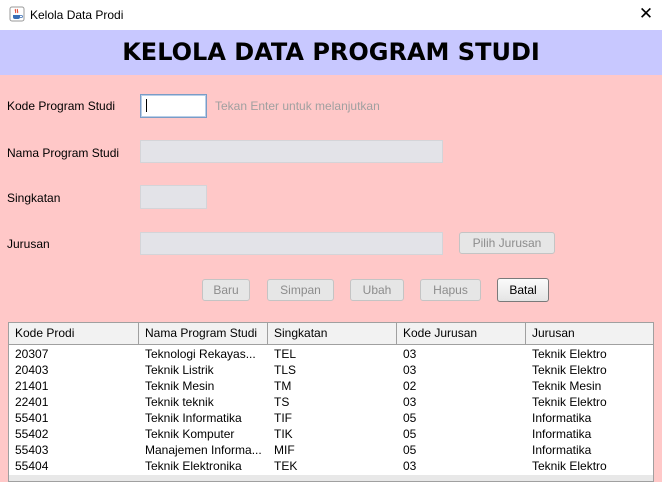  Describe the element at coordinates (285, 370) in the screenshot. I see `cell-singkatan: TLS` at that location.